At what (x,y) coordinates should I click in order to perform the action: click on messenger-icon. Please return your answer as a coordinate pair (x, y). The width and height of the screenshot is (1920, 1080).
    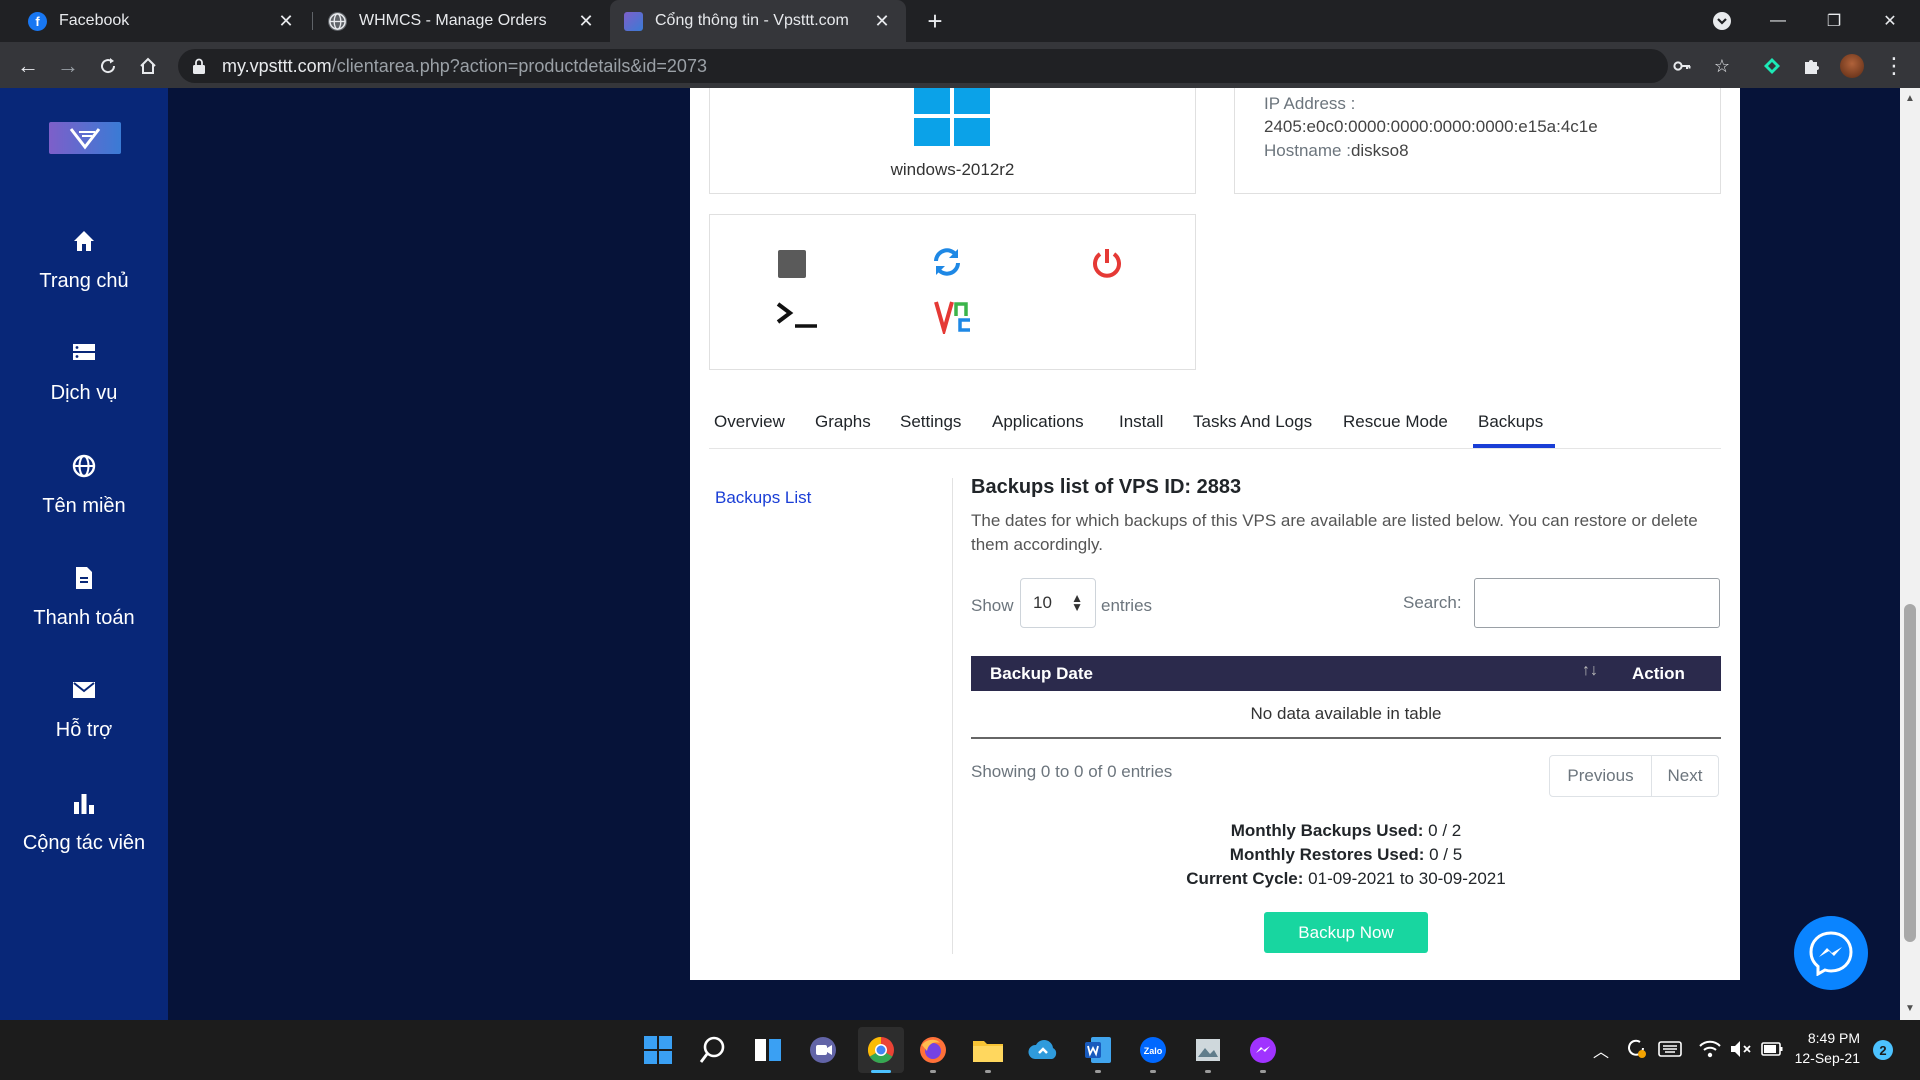
    Looking at the image, I should click on (1831, 953).